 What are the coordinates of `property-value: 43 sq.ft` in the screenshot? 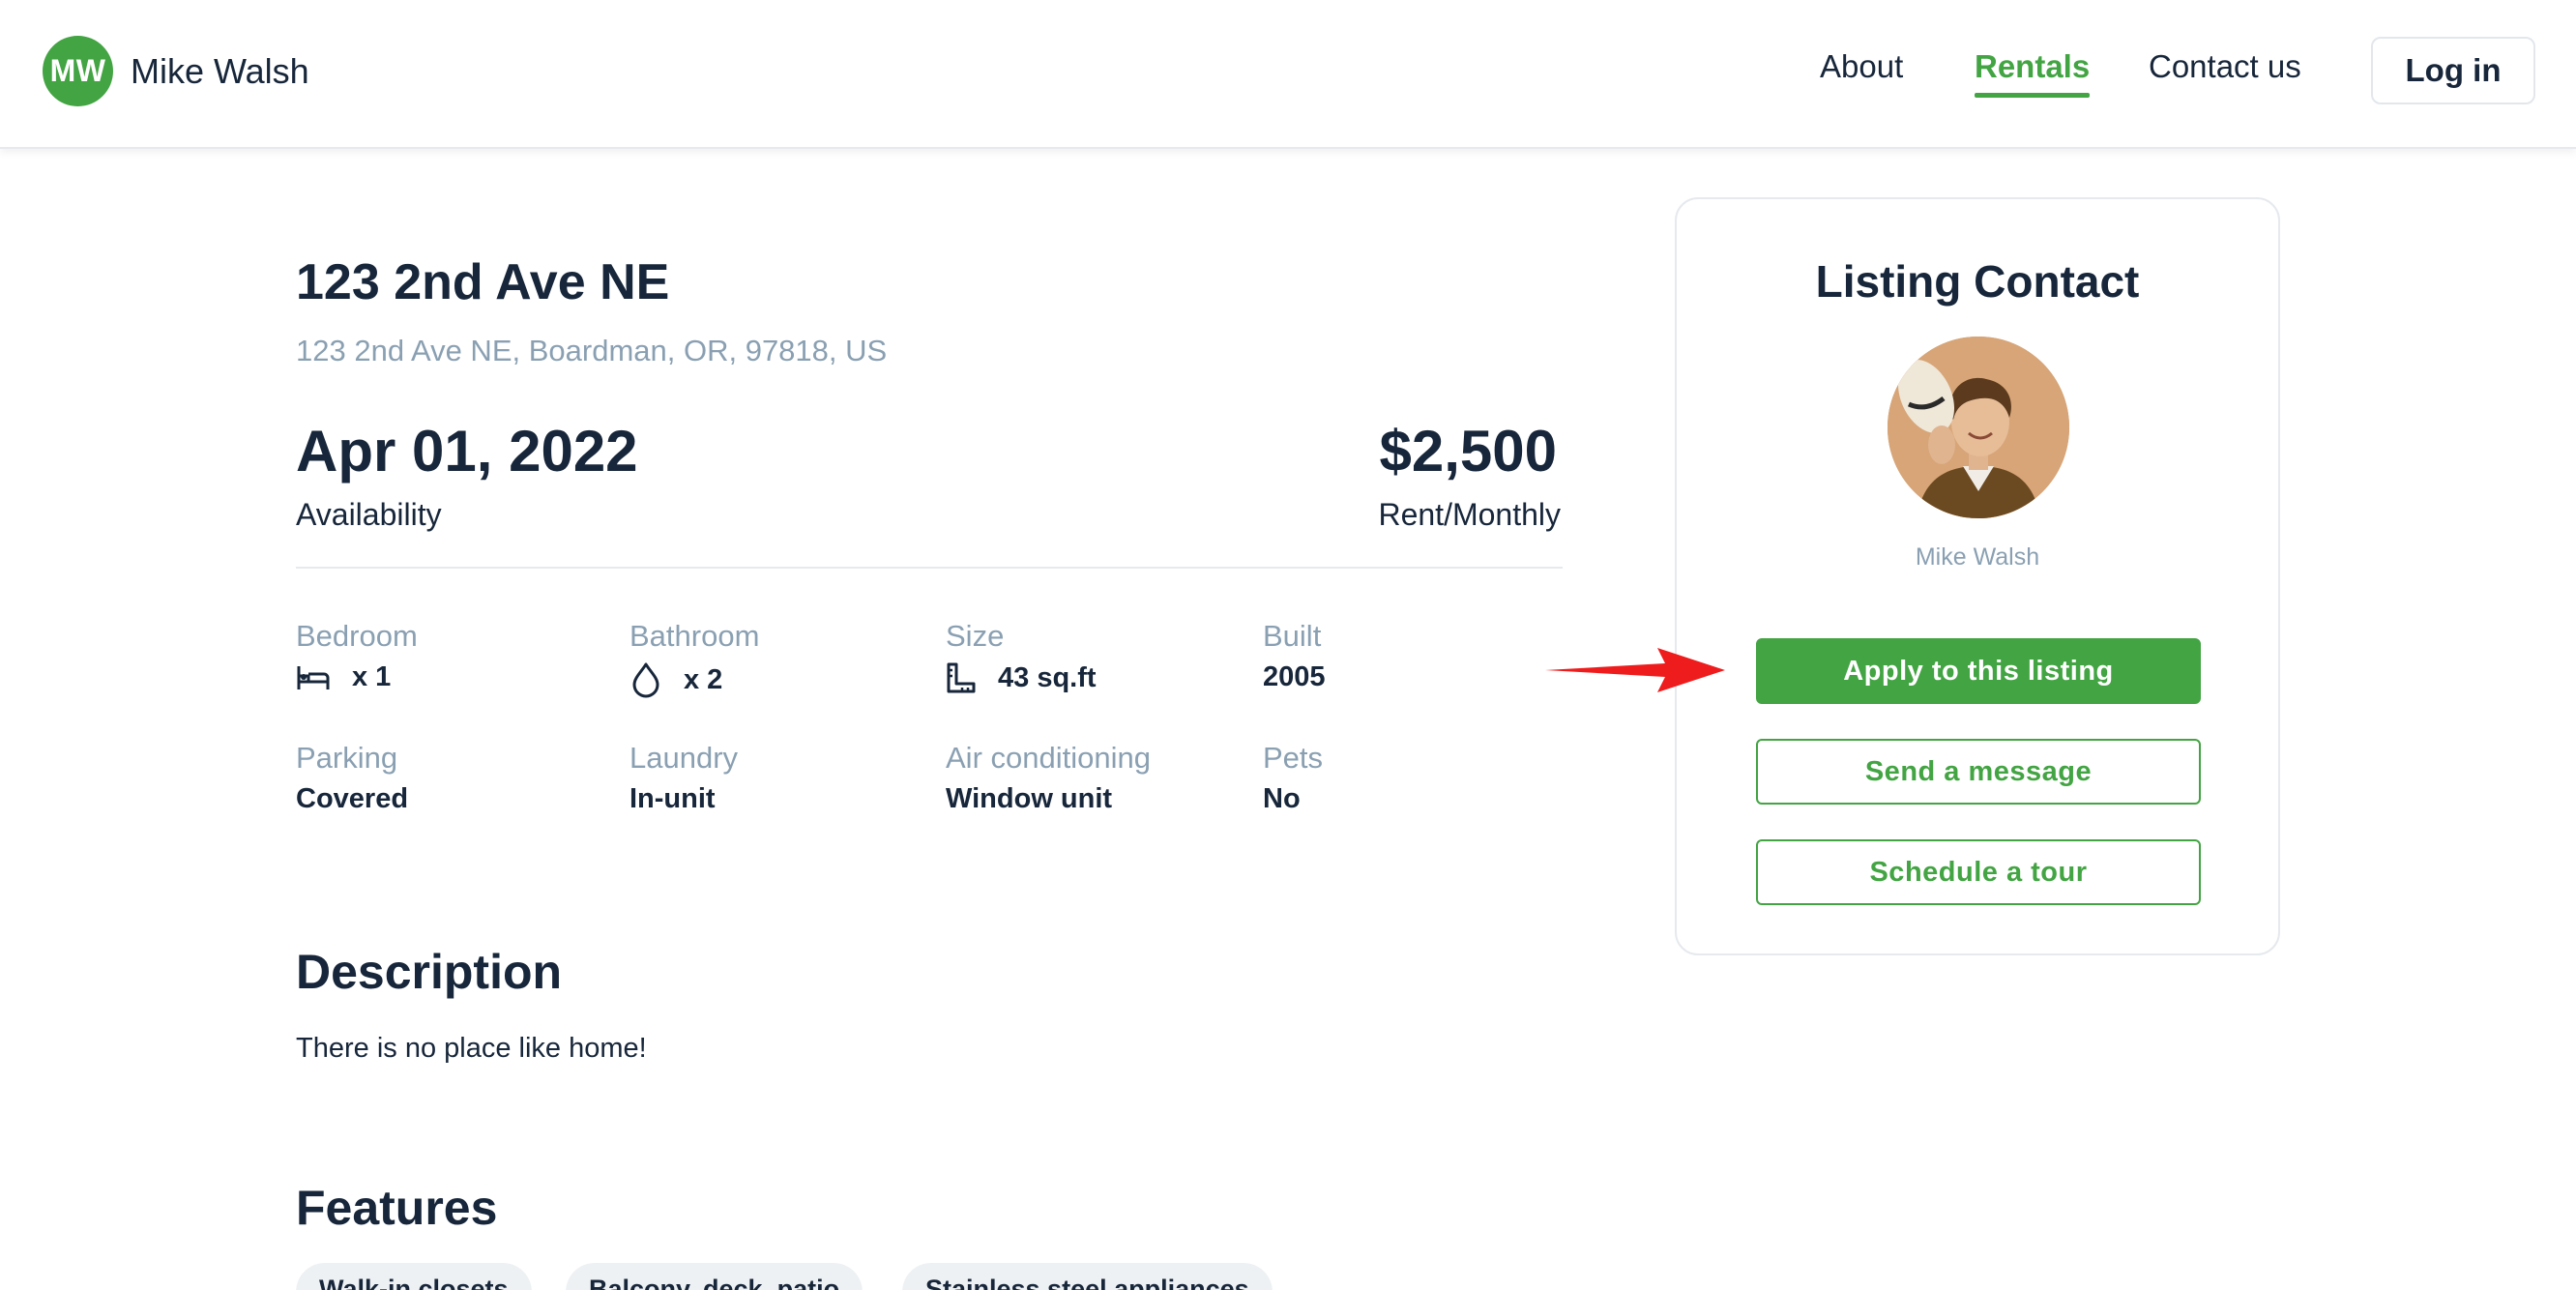 It's located at (1021, 677).